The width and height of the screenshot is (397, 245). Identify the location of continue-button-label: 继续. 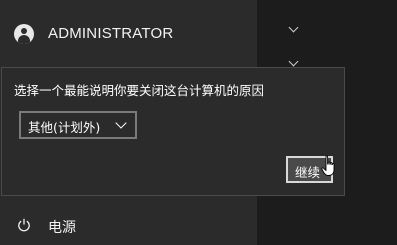
(308, 172).